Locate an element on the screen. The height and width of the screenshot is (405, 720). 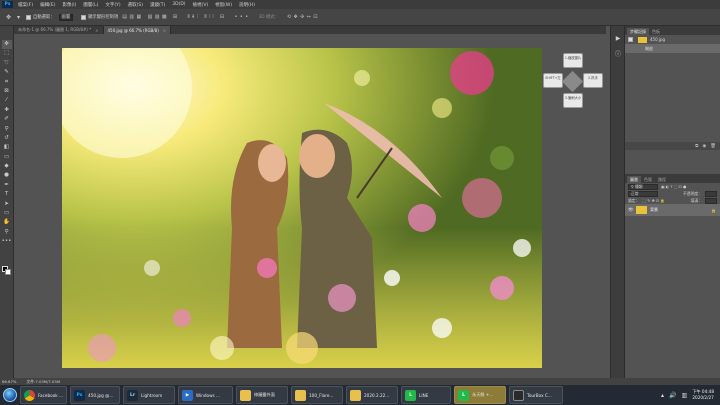
history-item-open: 開啟 is located at coordinates (672, 48).